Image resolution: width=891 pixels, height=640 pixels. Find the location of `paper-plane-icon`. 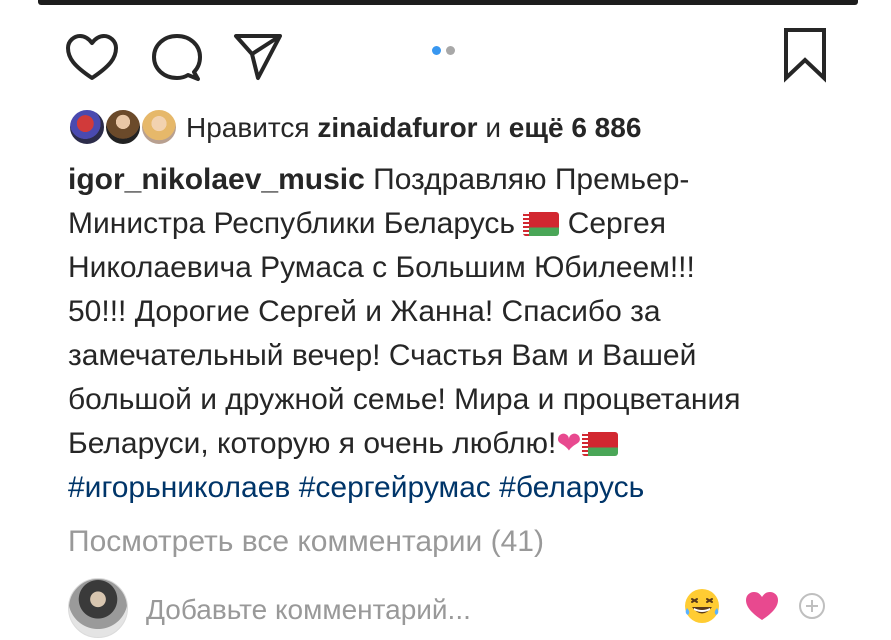

paper-plane-icon is located at coordinates (258, 57).